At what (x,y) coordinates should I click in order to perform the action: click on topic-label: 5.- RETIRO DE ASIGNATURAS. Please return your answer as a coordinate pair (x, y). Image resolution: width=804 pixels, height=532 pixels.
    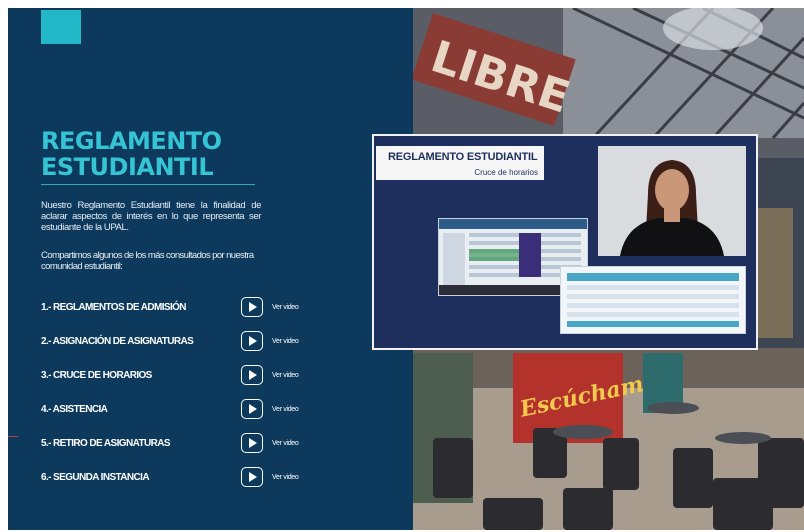
    Looking at the image, I should click on (106, 443).